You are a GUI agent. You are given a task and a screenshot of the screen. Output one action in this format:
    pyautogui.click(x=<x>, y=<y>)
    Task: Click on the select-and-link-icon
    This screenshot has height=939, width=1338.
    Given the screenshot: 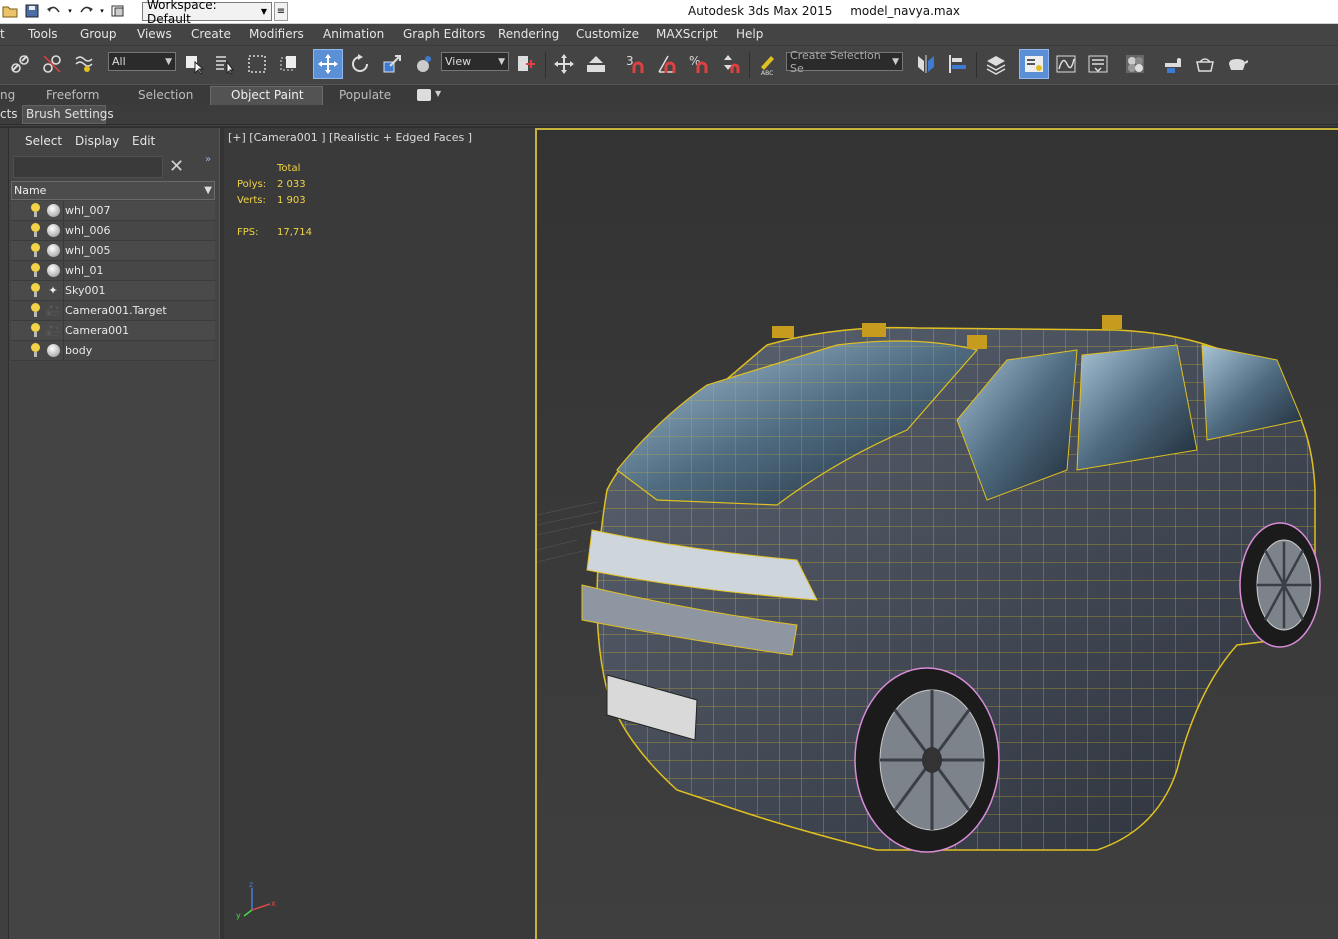 What is the action you would take?
    pyautogui.click(x=20, y=64)
    